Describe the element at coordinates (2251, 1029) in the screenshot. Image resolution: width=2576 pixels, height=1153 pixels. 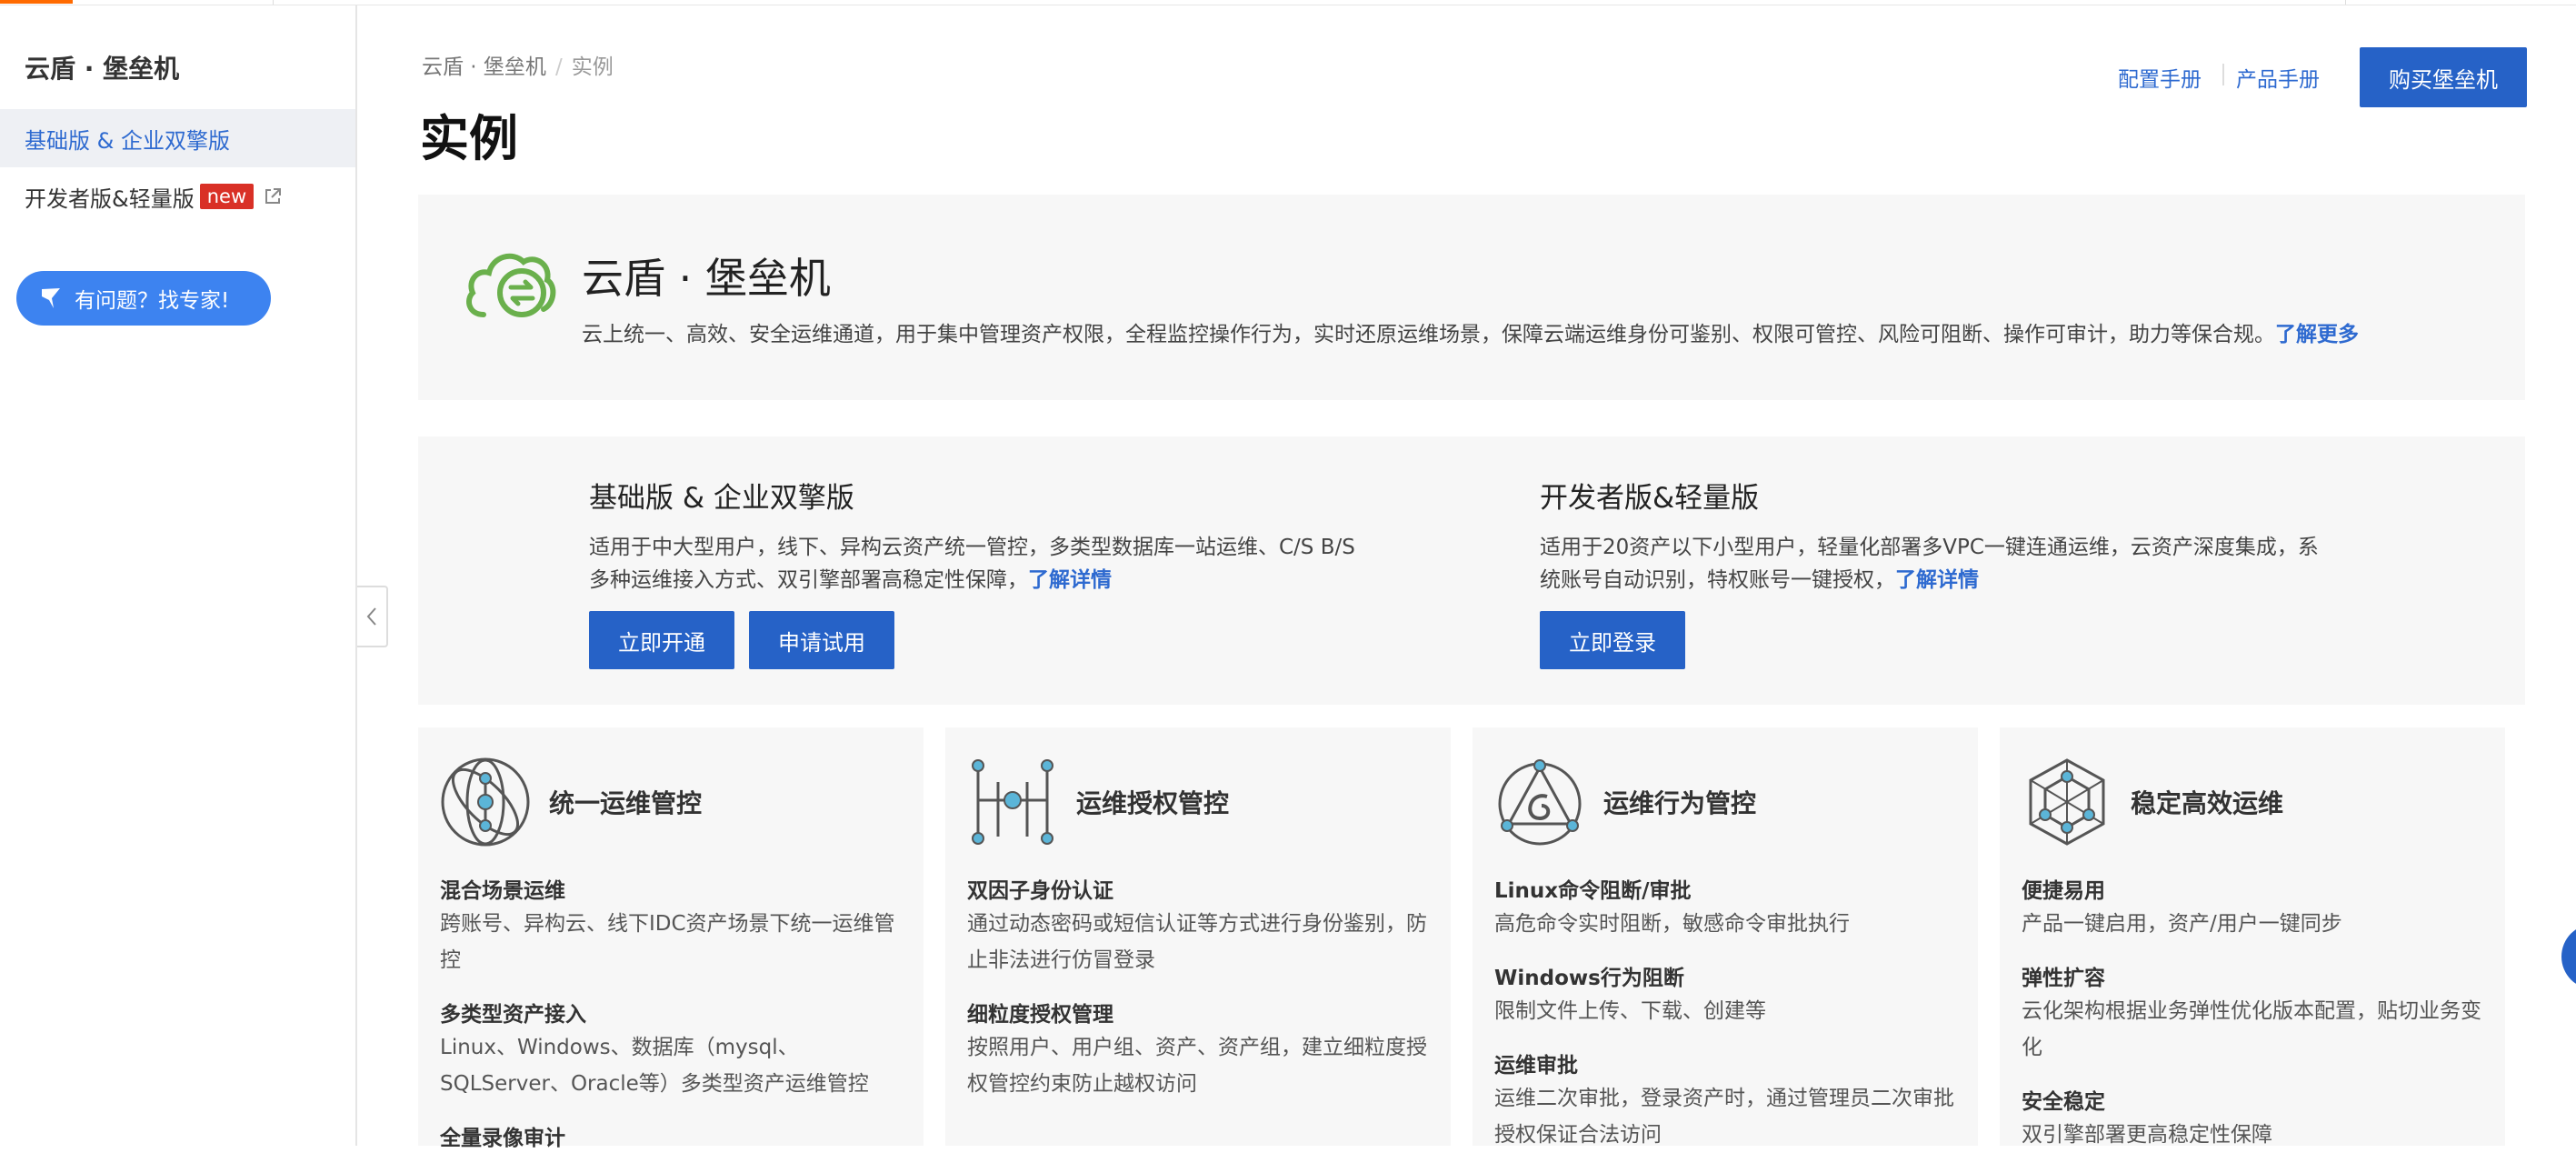
I see `feature-description: 云化架构根据业务弹性优化版本配置，贴切业务变化` at that location.